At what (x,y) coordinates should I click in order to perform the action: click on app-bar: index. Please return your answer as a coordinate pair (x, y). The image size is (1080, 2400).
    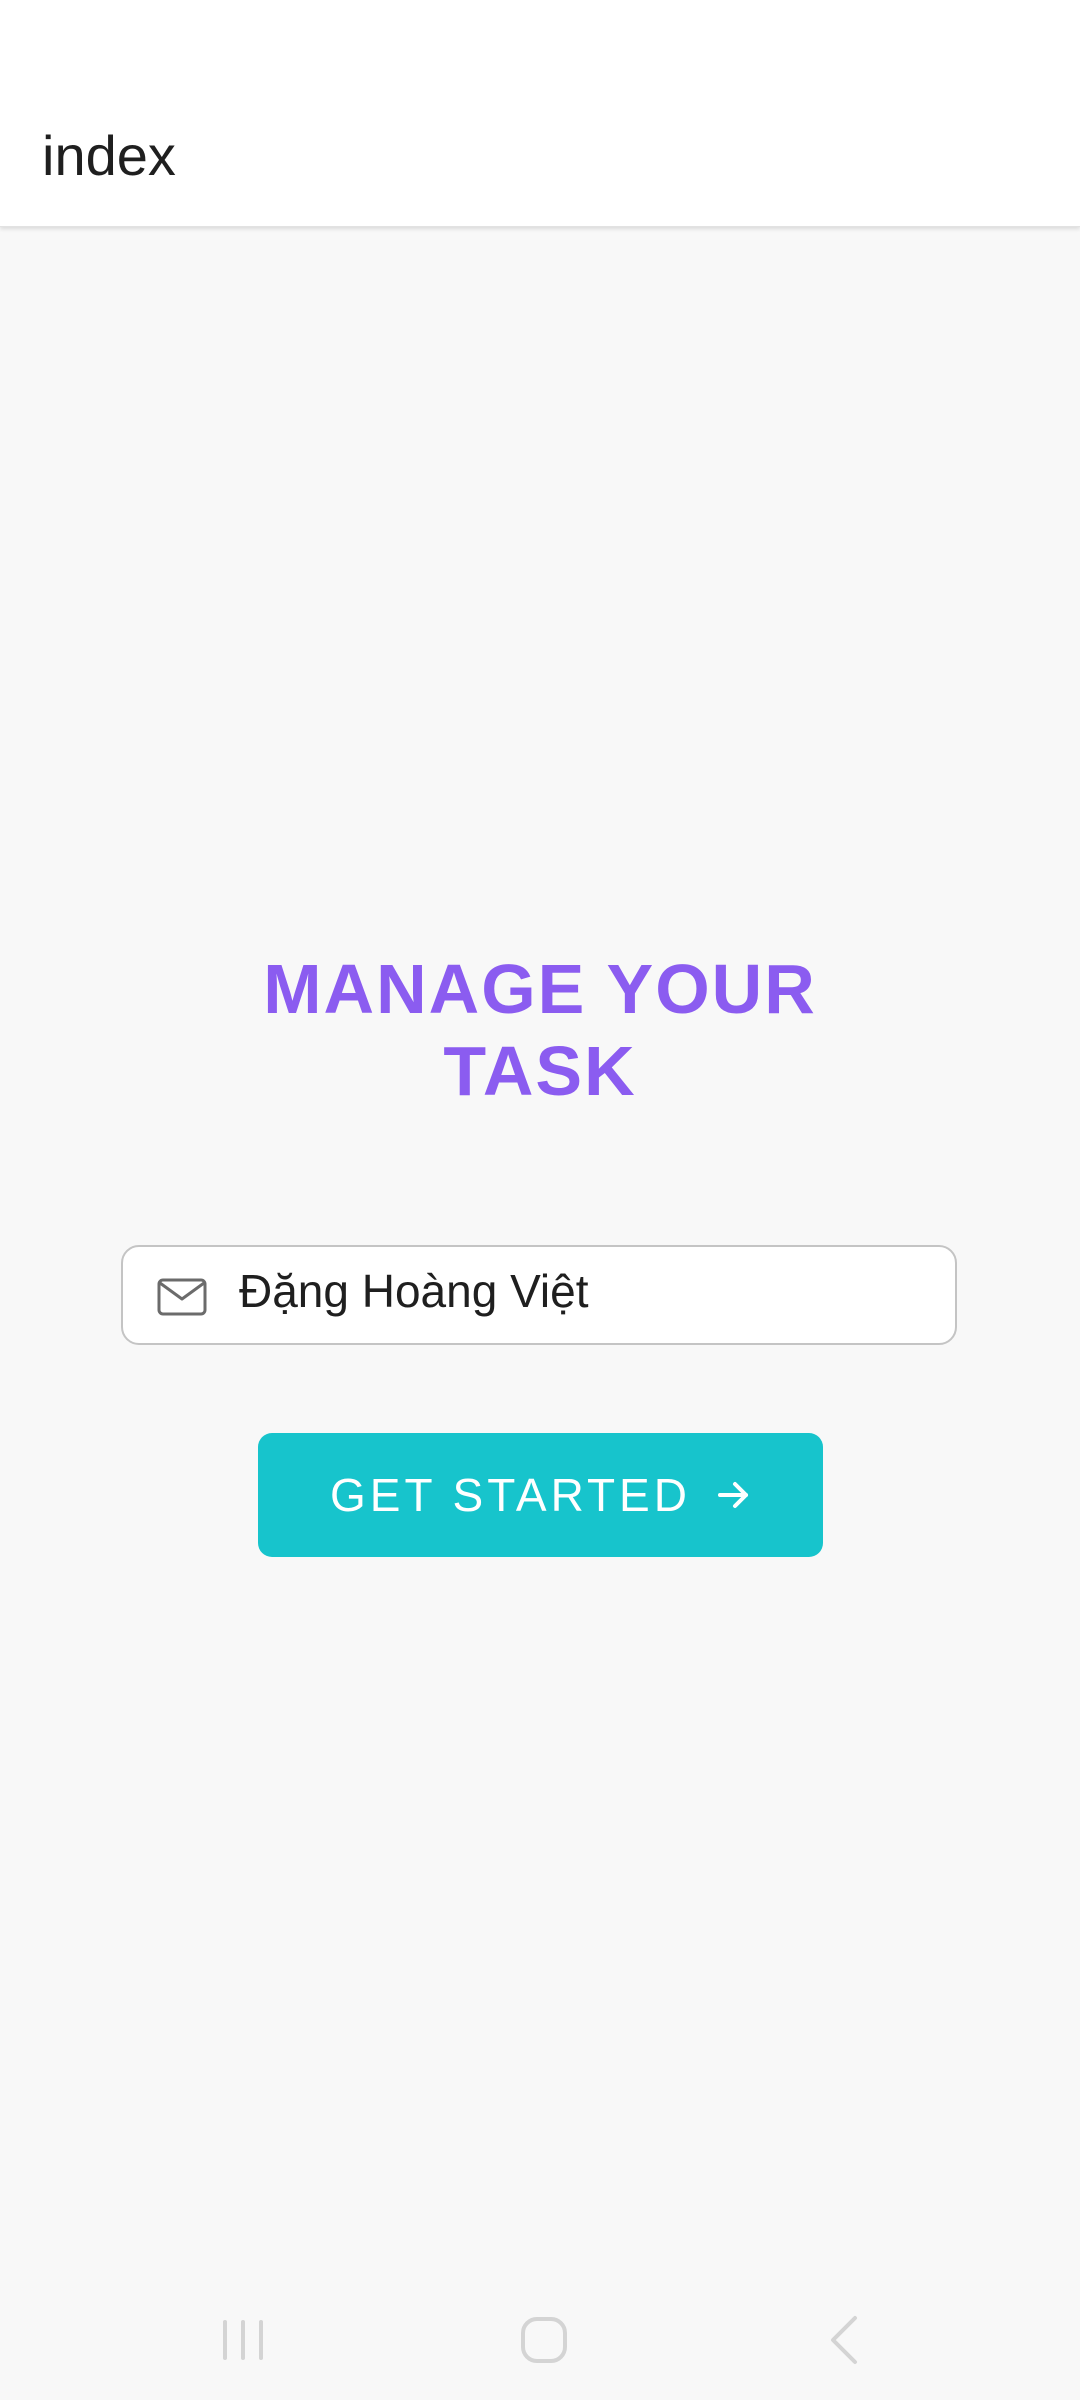
    Looking at the image, I should click on (540, 113).